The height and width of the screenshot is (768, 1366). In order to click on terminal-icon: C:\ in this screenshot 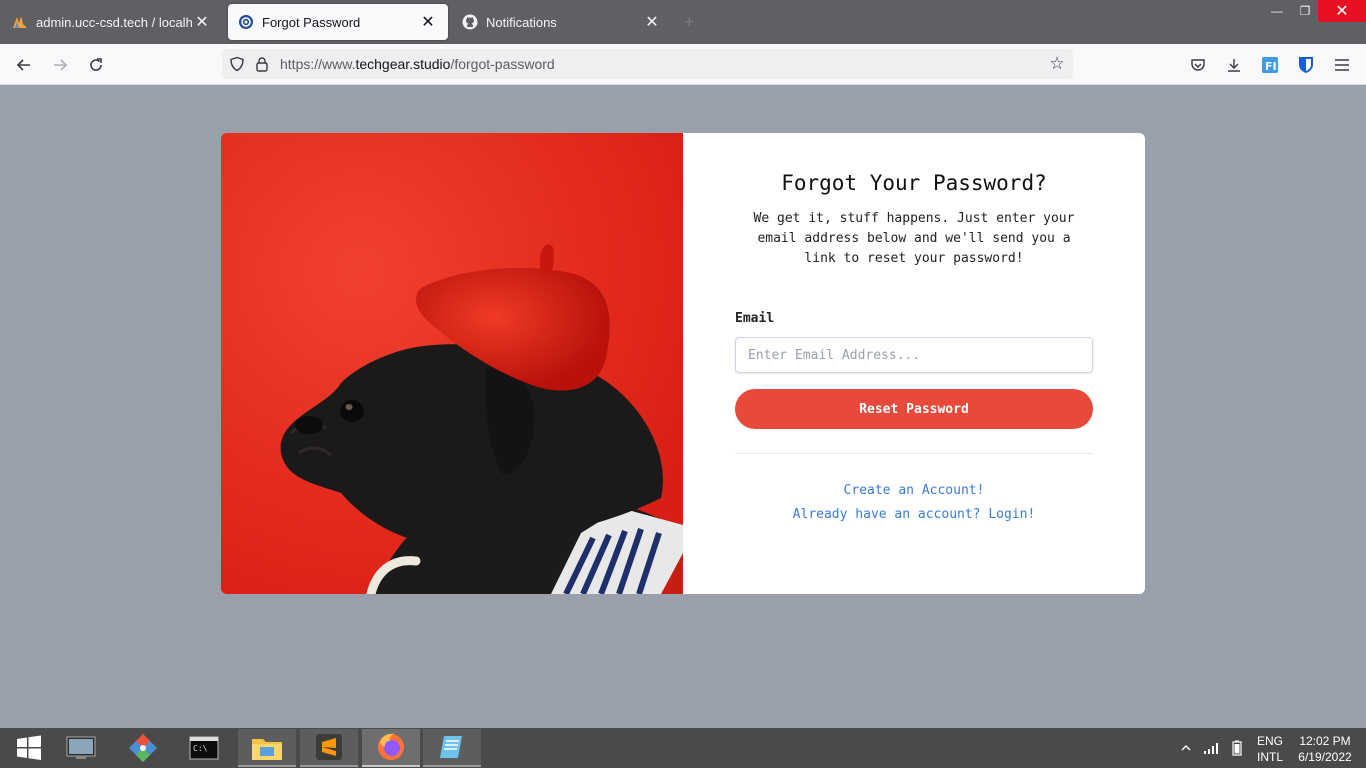, I will do `click(204, 748)`.